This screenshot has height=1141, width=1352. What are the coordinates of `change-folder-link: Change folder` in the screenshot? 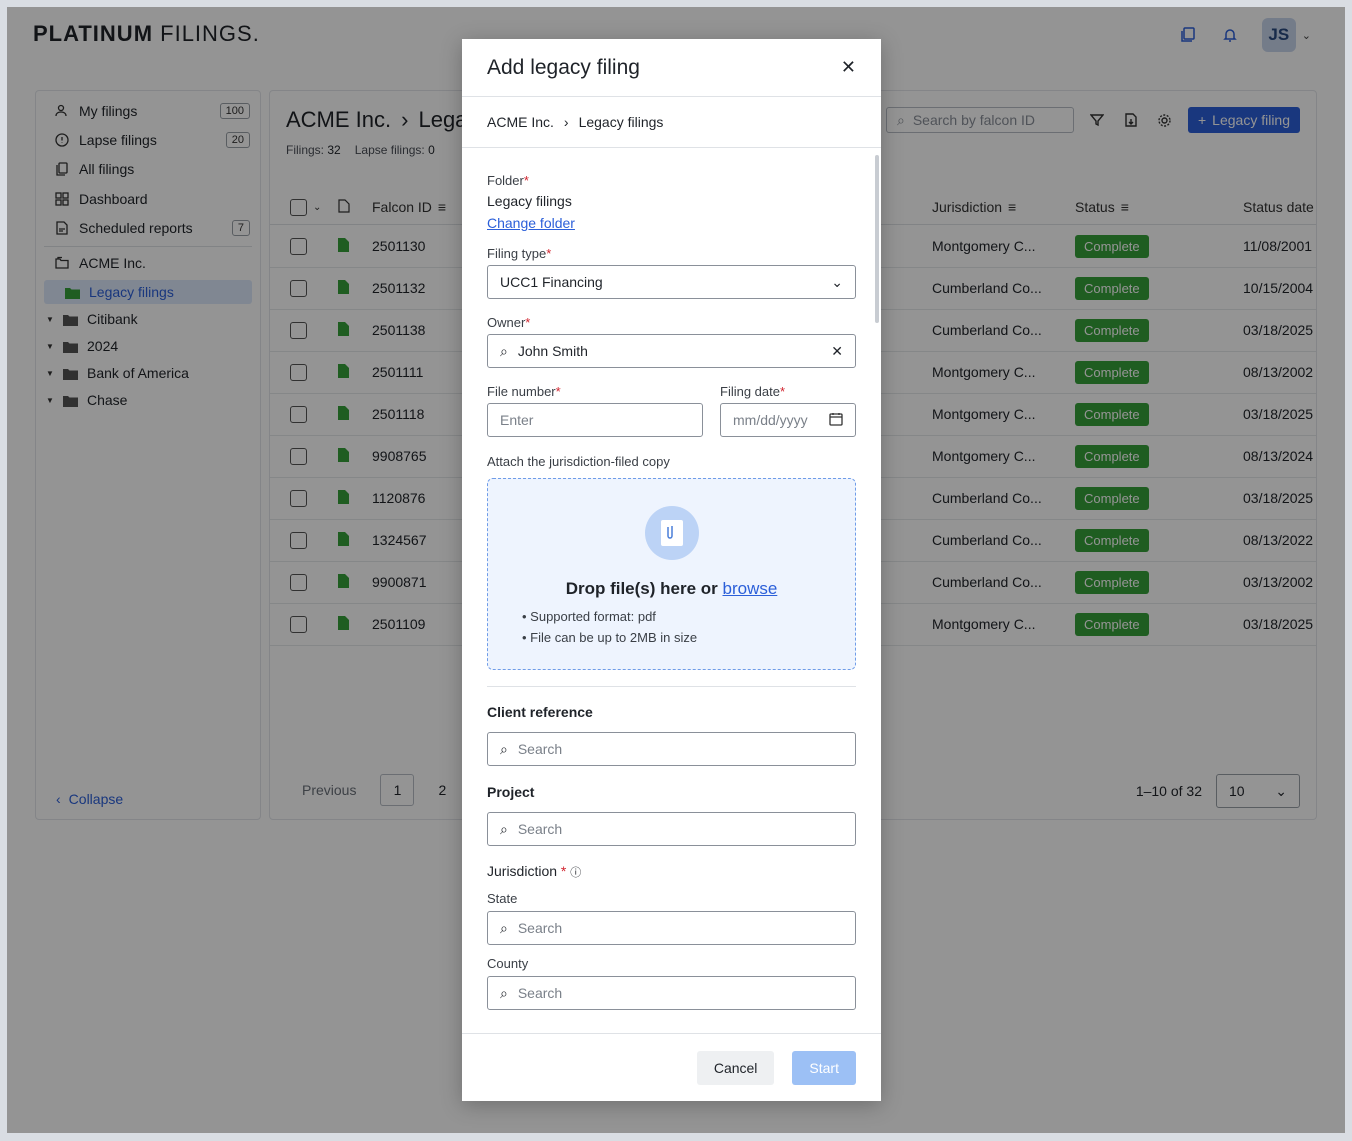 It's located at (531, 223).